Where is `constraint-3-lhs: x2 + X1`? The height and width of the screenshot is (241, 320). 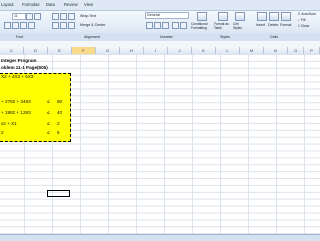
constraint-3-lhs: x2 + X1 is located at coordinates (9, 123).